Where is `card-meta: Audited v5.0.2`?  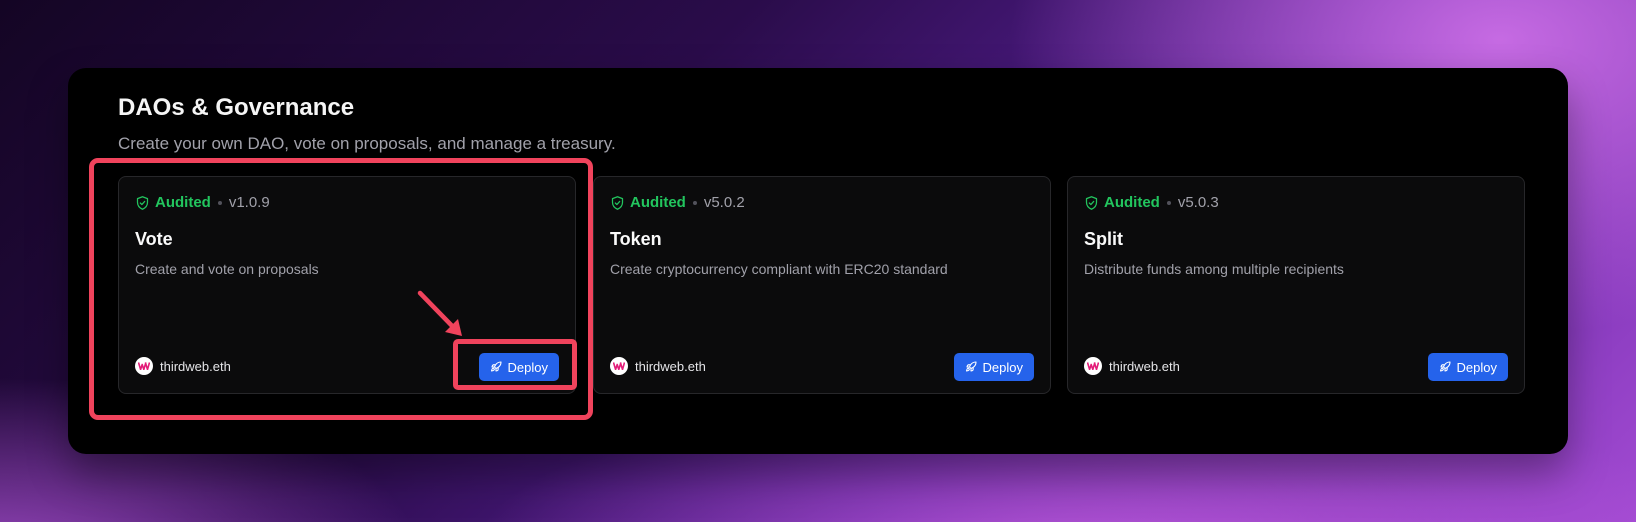 card-meta: Audited v5.0.2 is located at coordinates (677, 202).